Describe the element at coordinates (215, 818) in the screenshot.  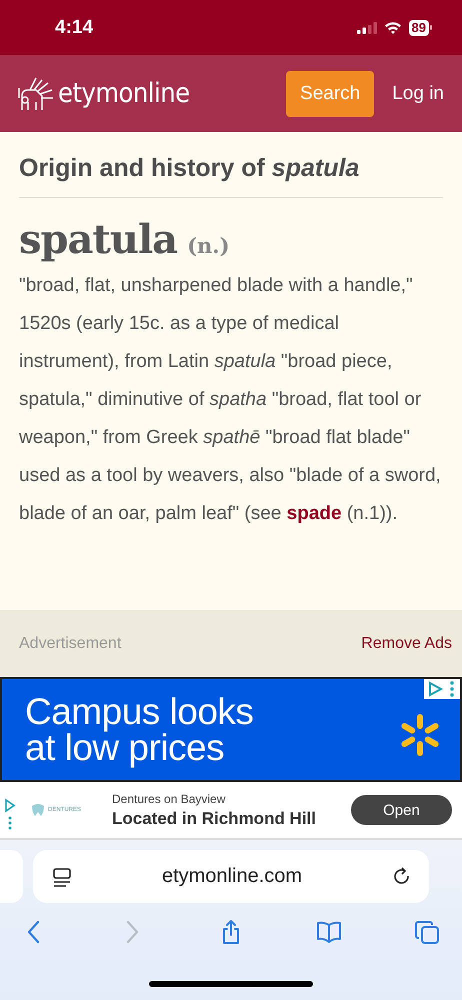
I see `ad-headline: Located in Richmond Hill` at that location.